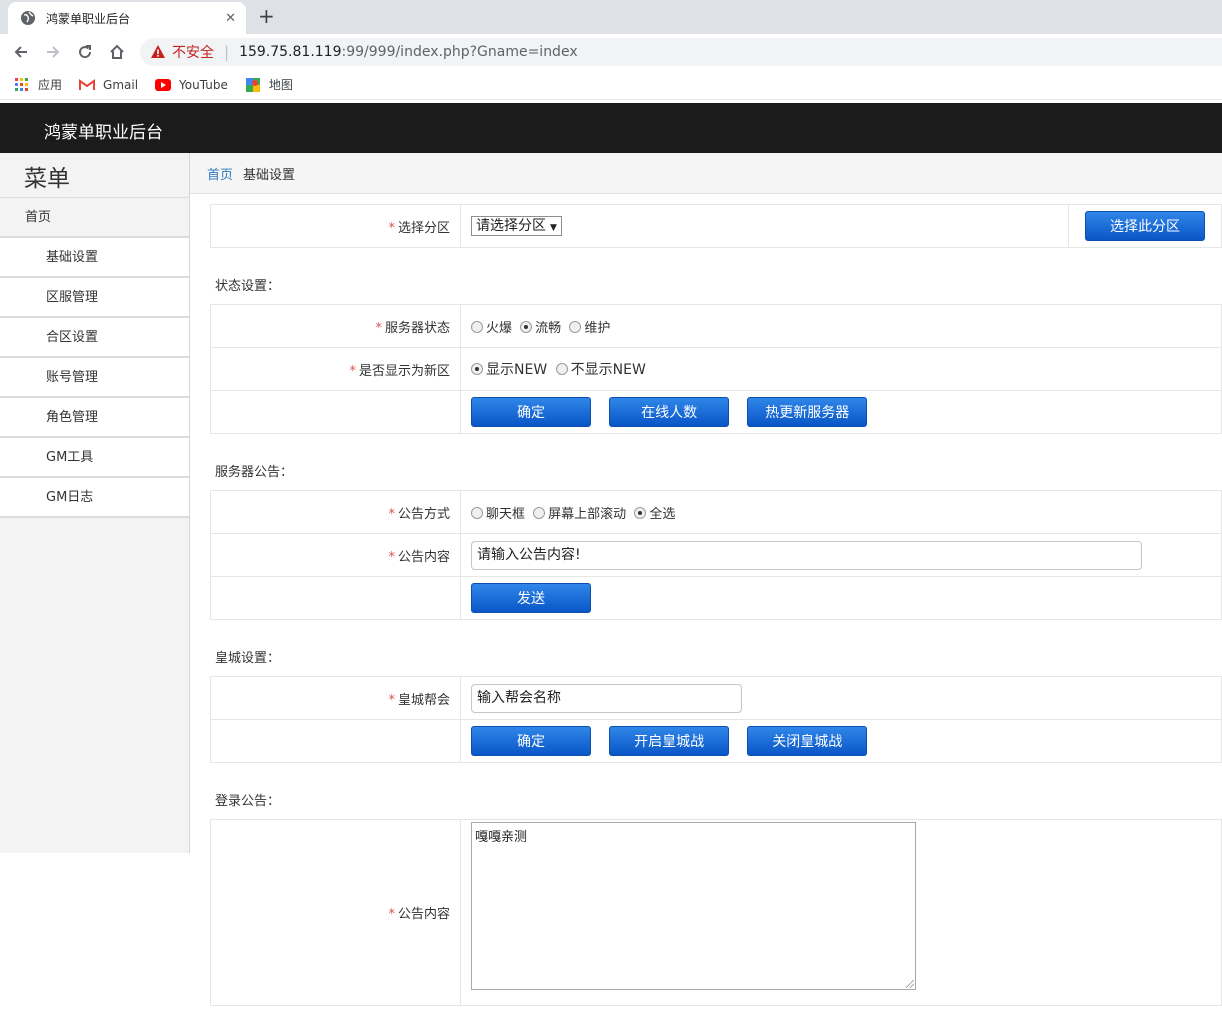 Image resolution: width=1222 pixels, height=1010 pixels. I want to click on status-buttons-row: 确定 在线人数 热更新服务器, so click(716, 412).